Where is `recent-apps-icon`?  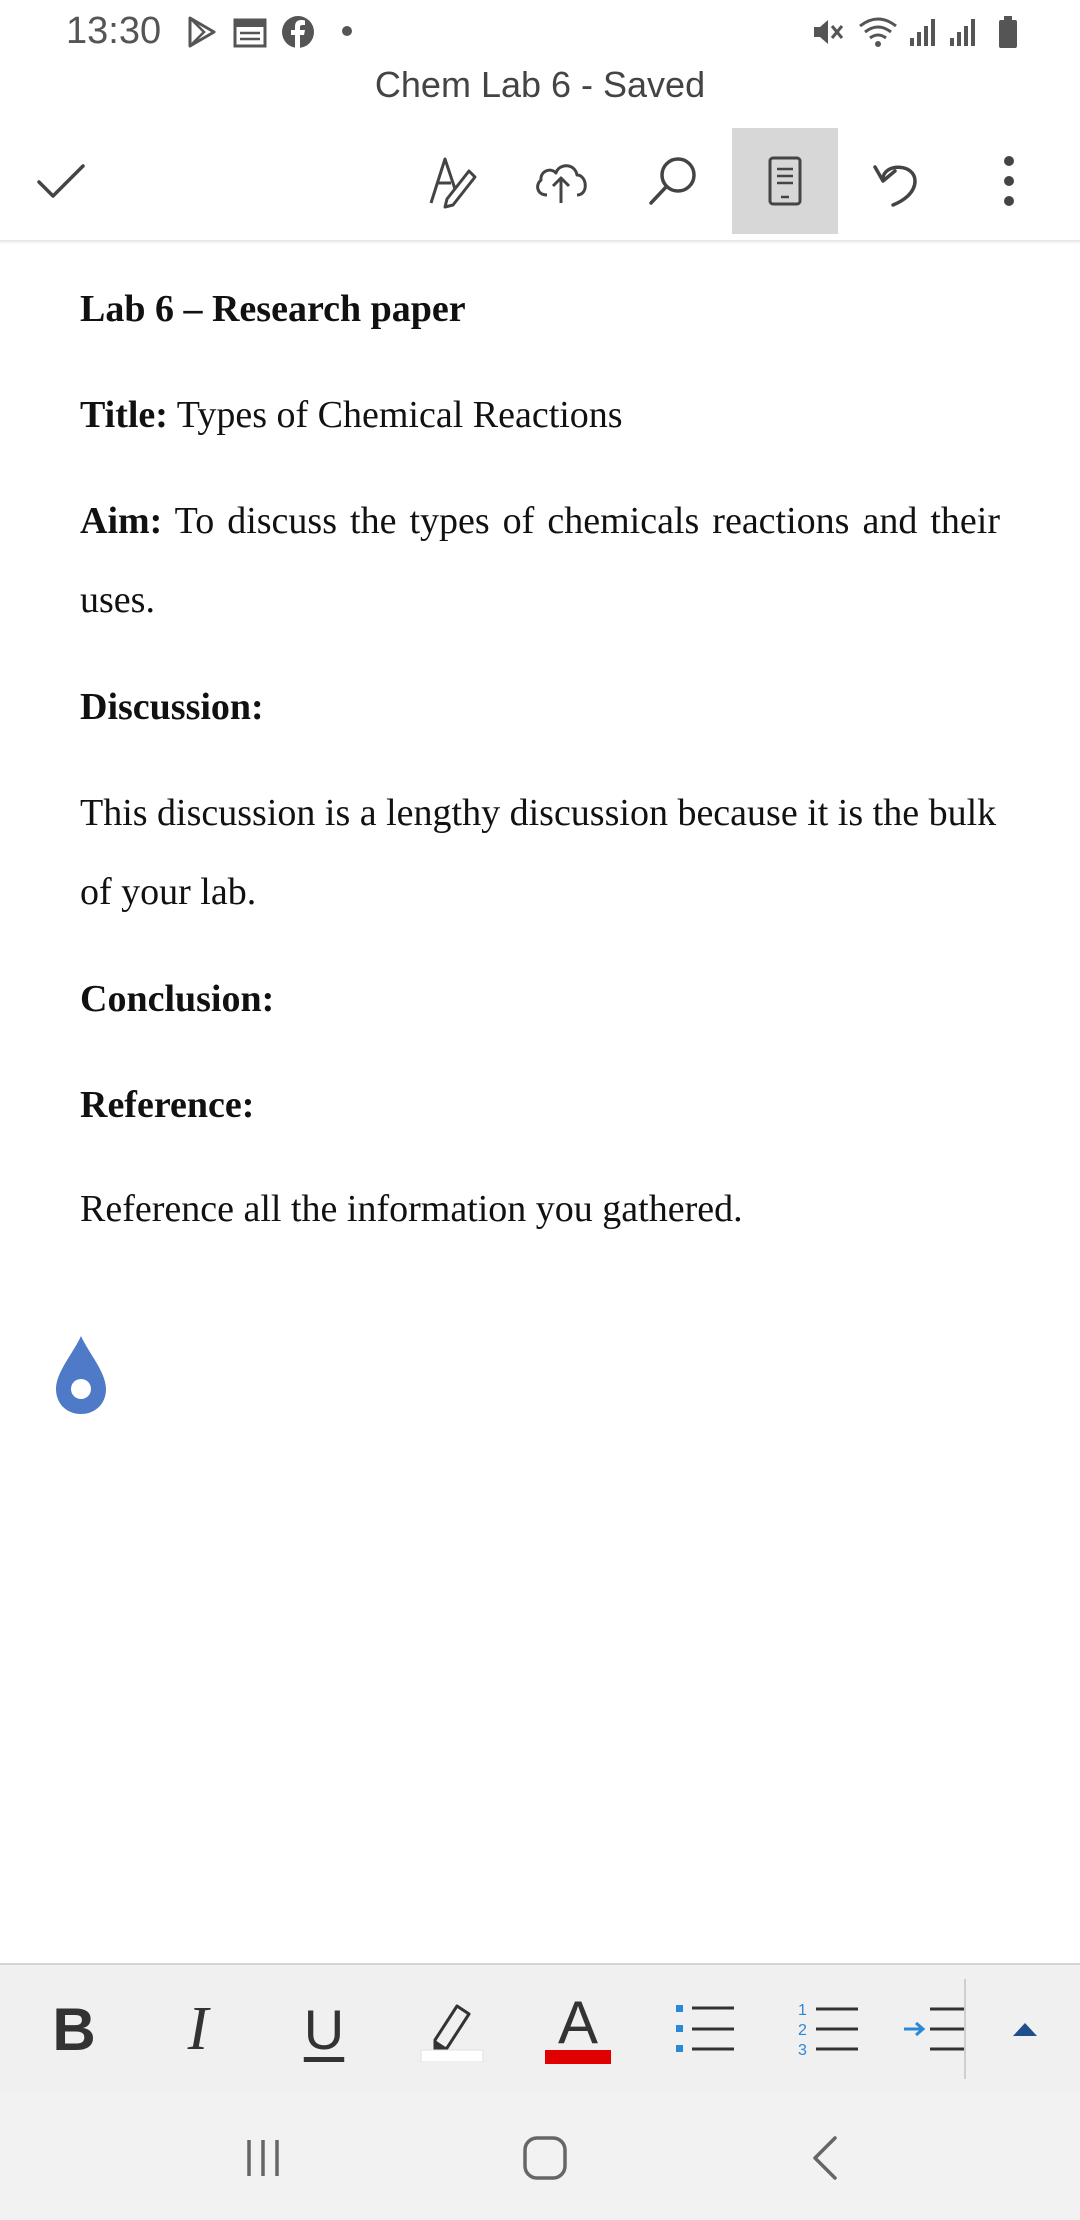 recent-apps-icon is located at coordinates (263, 2158).